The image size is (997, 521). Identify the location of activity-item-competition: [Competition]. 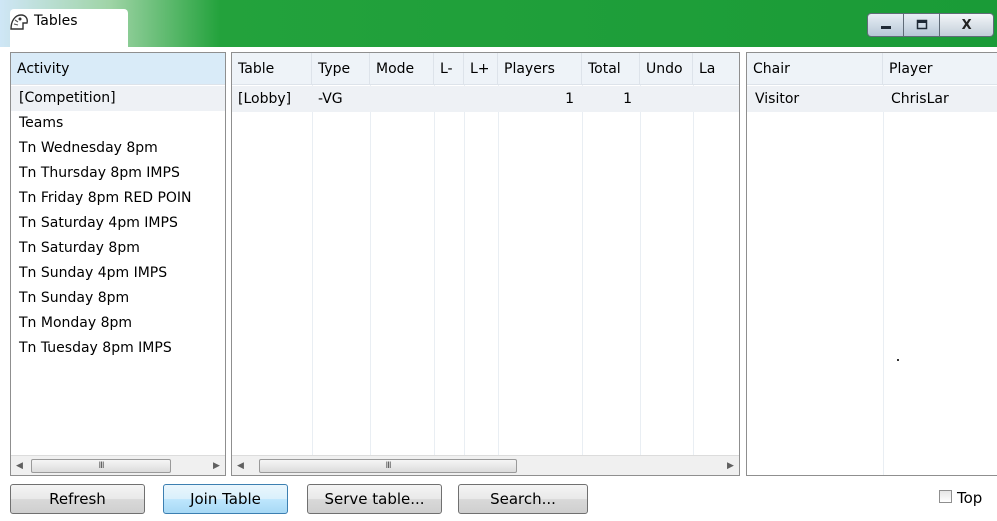
(118, 98).